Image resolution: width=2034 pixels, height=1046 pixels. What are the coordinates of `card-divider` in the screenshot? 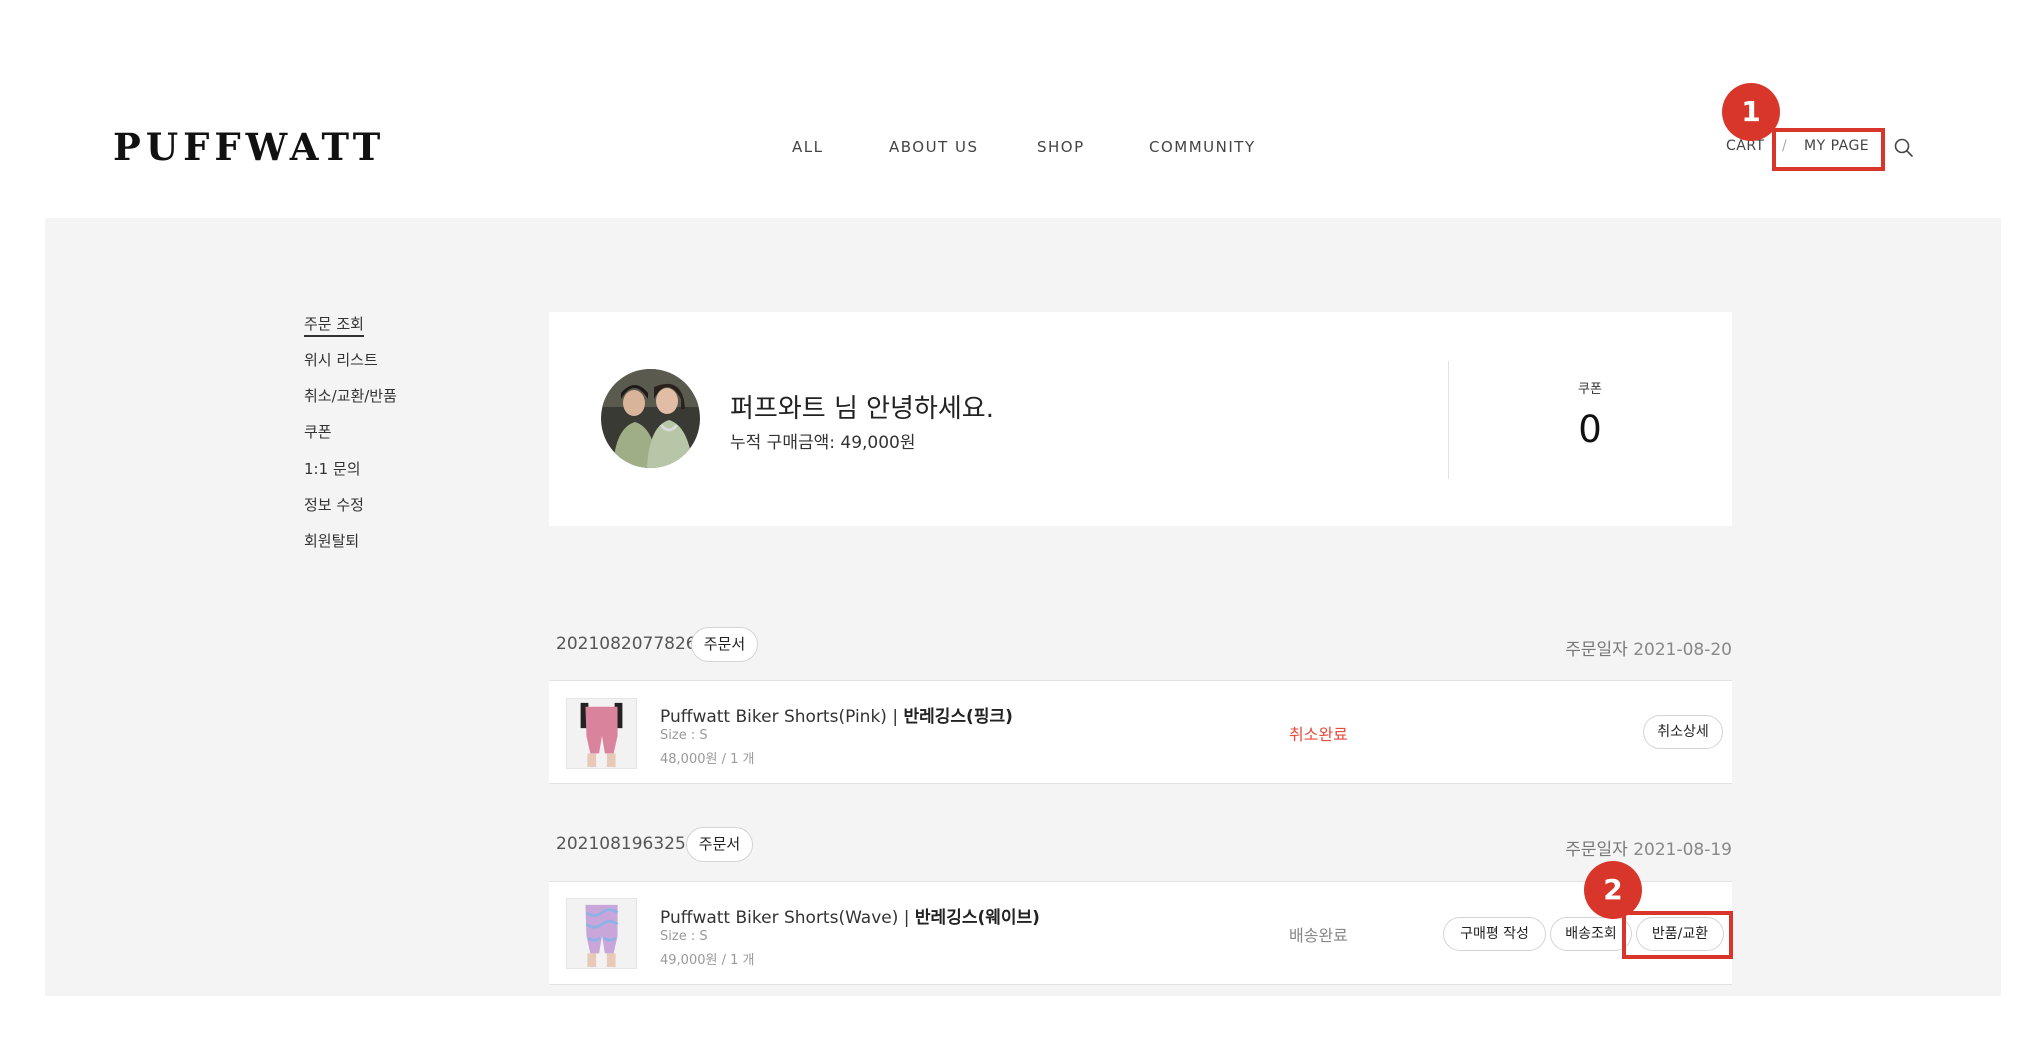 It's located at (1448, 420).